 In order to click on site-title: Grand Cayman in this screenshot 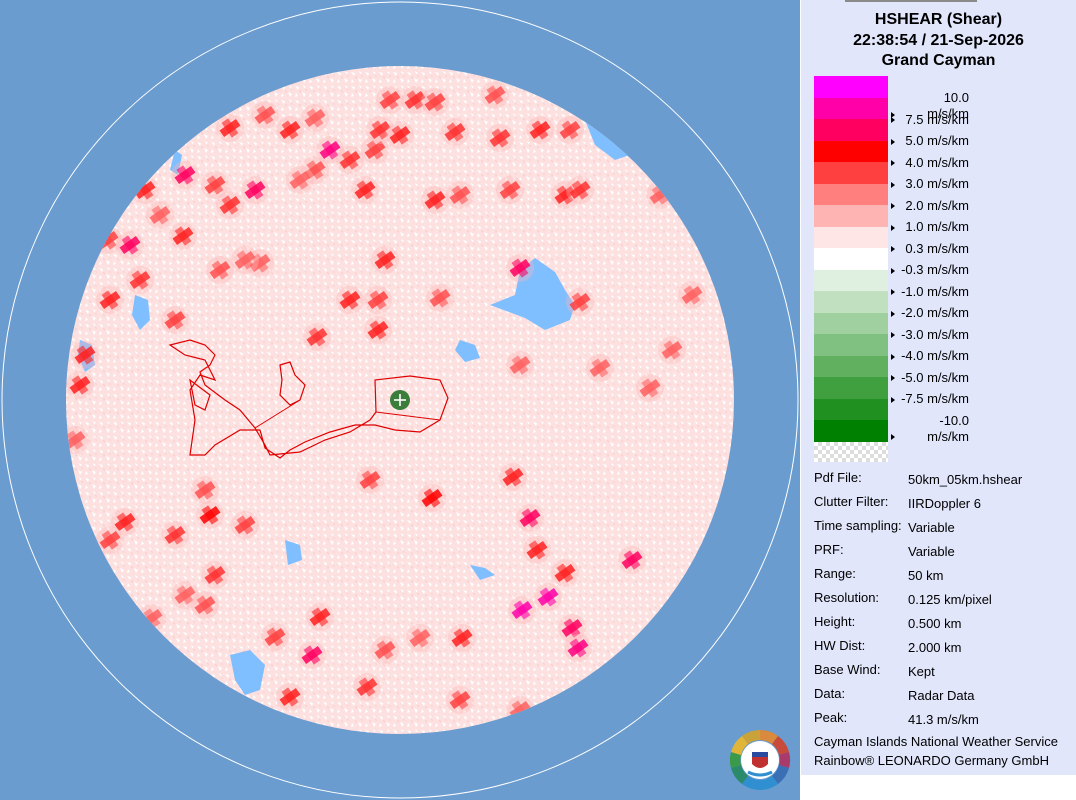, I will do `click(938, 60)`.